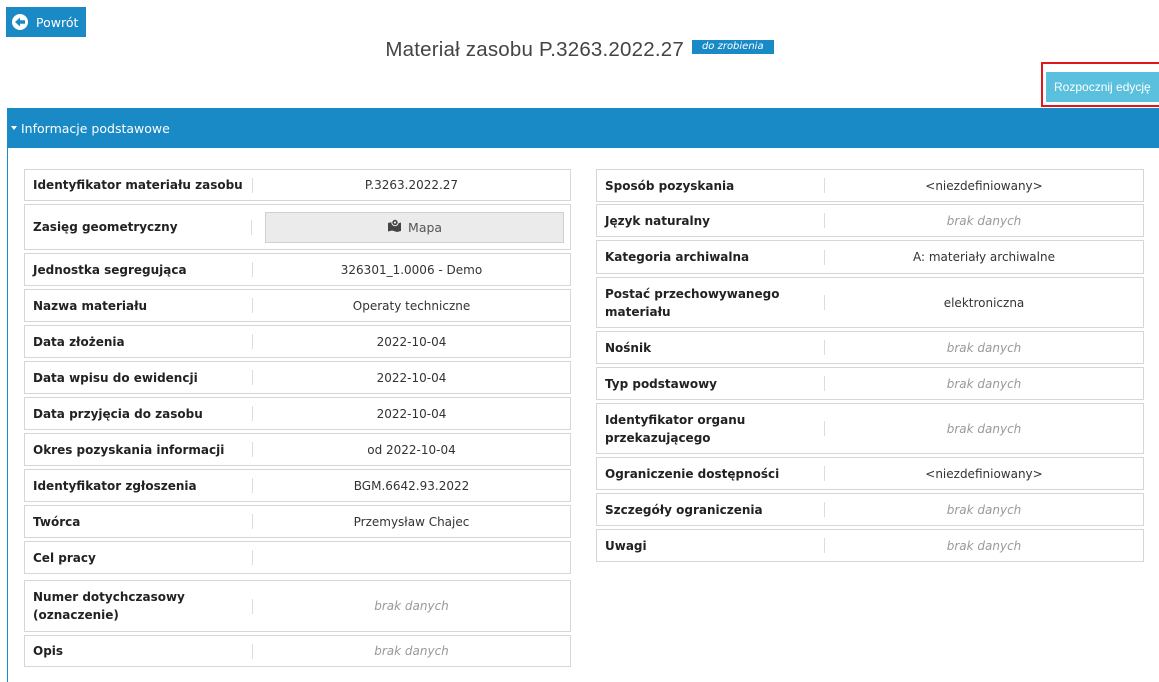 The image size is (1159, 682). I want to click on detail-value: 326301_1.0006 - Demo, so click(411, 269).